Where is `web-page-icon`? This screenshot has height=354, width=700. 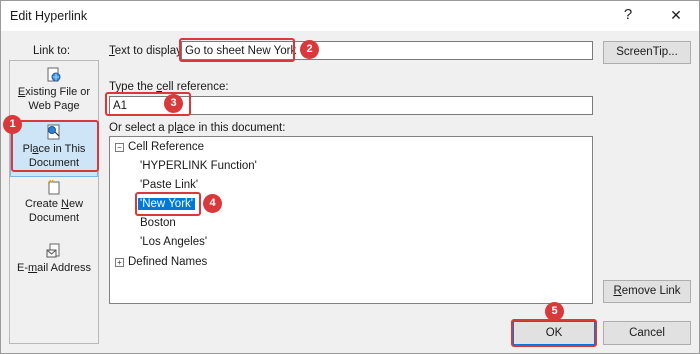 web-page-icon is located at coordinates (54, 74).